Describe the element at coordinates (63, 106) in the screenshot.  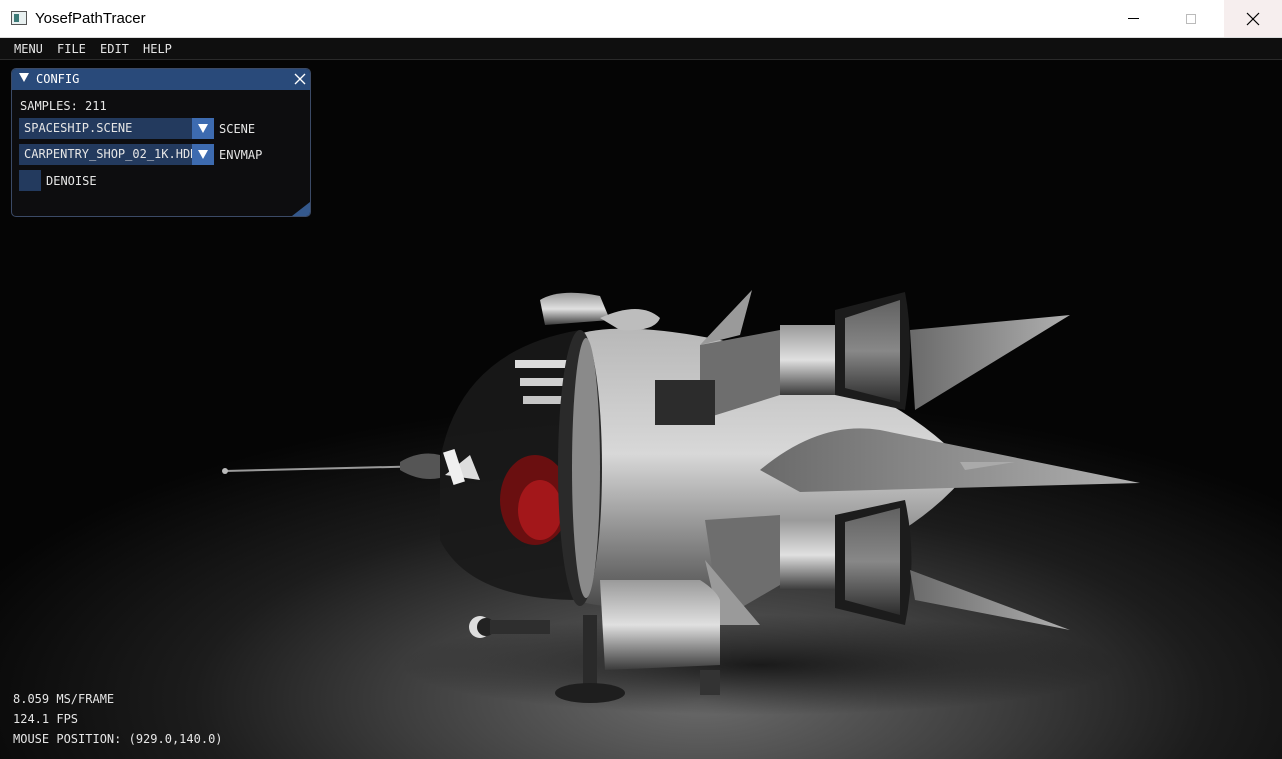
I see `samples-readout: SAMPLES: 211` at that location.